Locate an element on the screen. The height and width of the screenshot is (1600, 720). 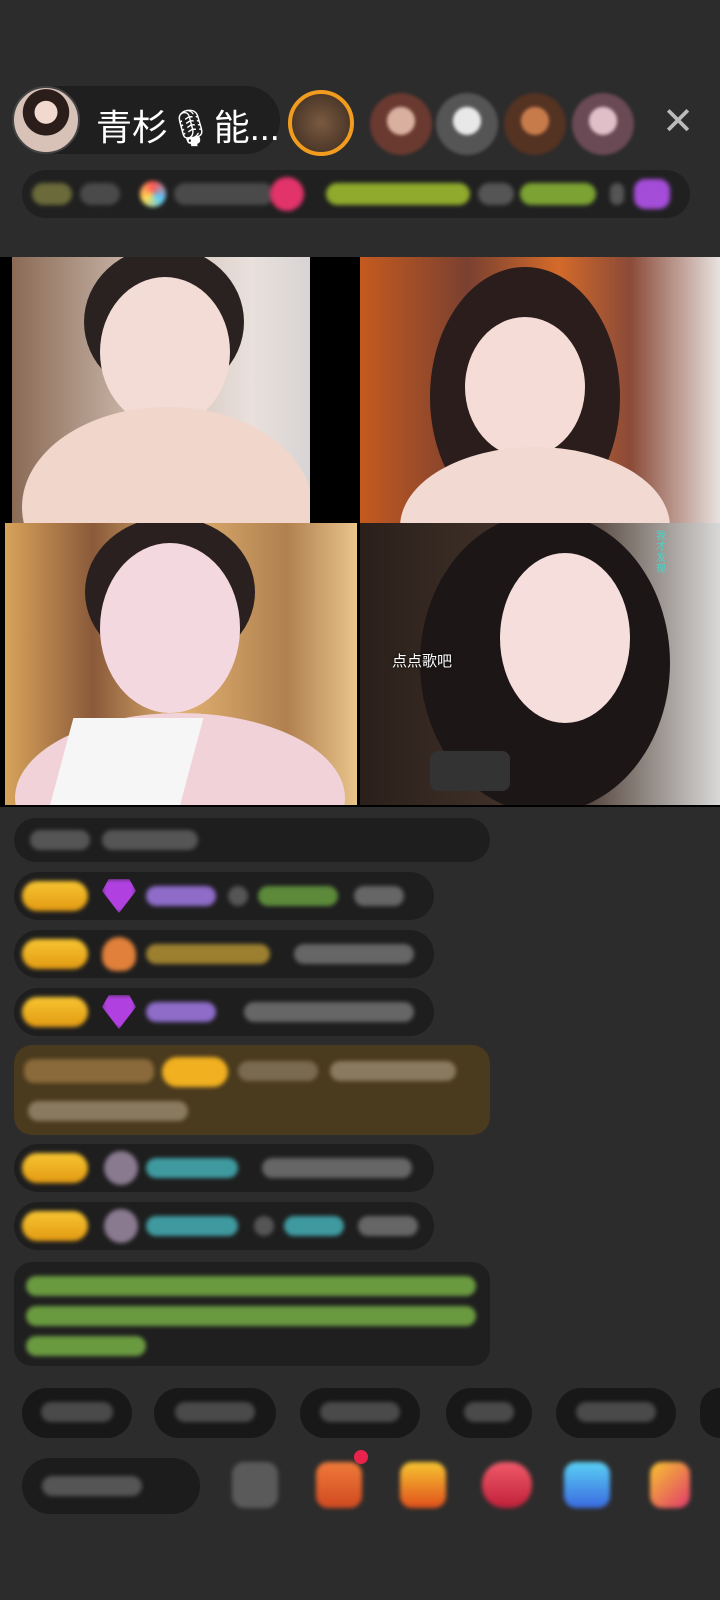
gift-notice is located at coordinates (252, 1090).